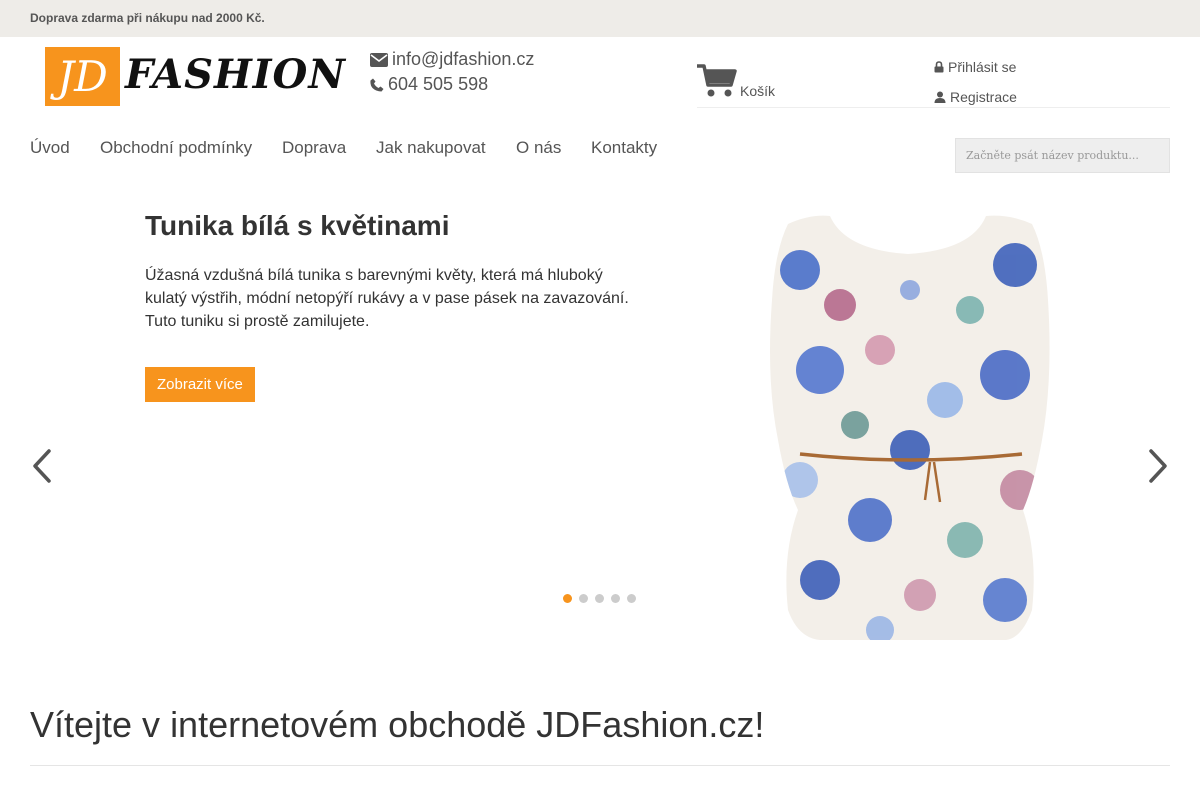  Describe the element at coordinates (235, 74) in the screenshot. I see `logo-wordmark: FASHION` at that location.